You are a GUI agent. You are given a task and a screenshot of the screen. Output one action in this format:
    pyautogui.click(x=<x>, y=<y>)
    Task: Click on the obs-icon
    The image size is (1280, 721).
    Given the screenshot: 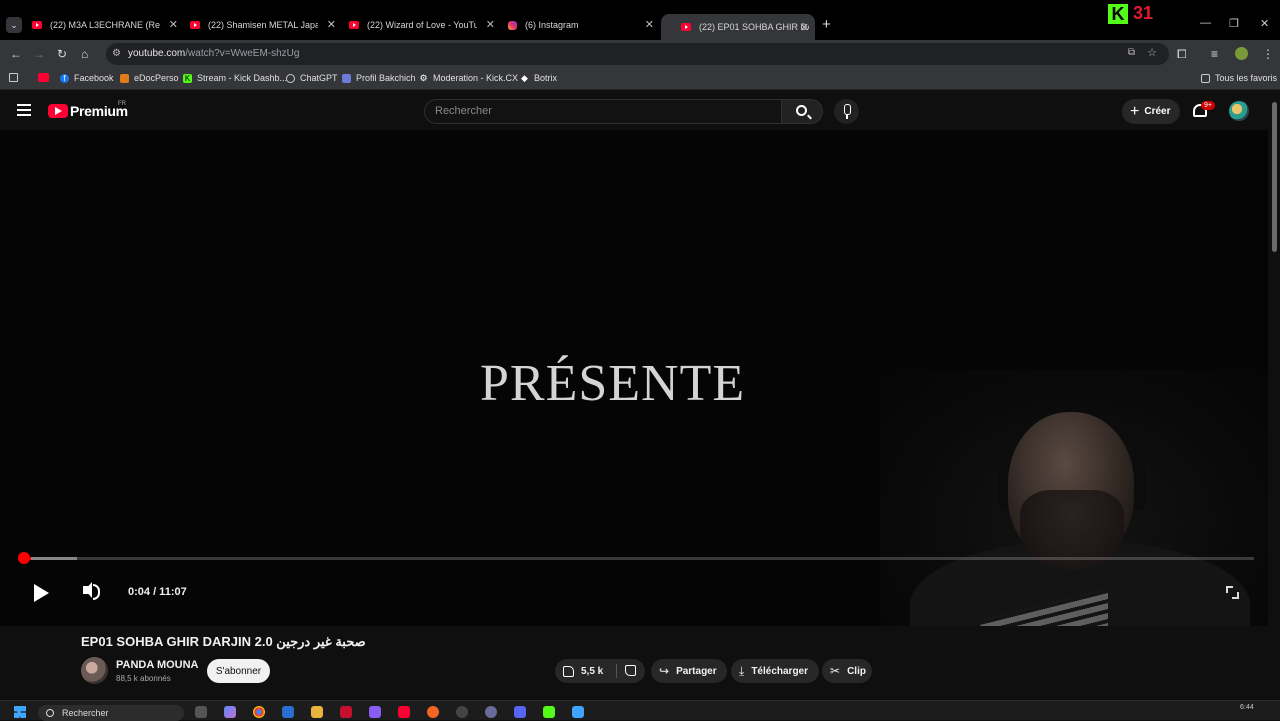 What is the action you would take?
    pyautogui.click(x=462, y=712)
    